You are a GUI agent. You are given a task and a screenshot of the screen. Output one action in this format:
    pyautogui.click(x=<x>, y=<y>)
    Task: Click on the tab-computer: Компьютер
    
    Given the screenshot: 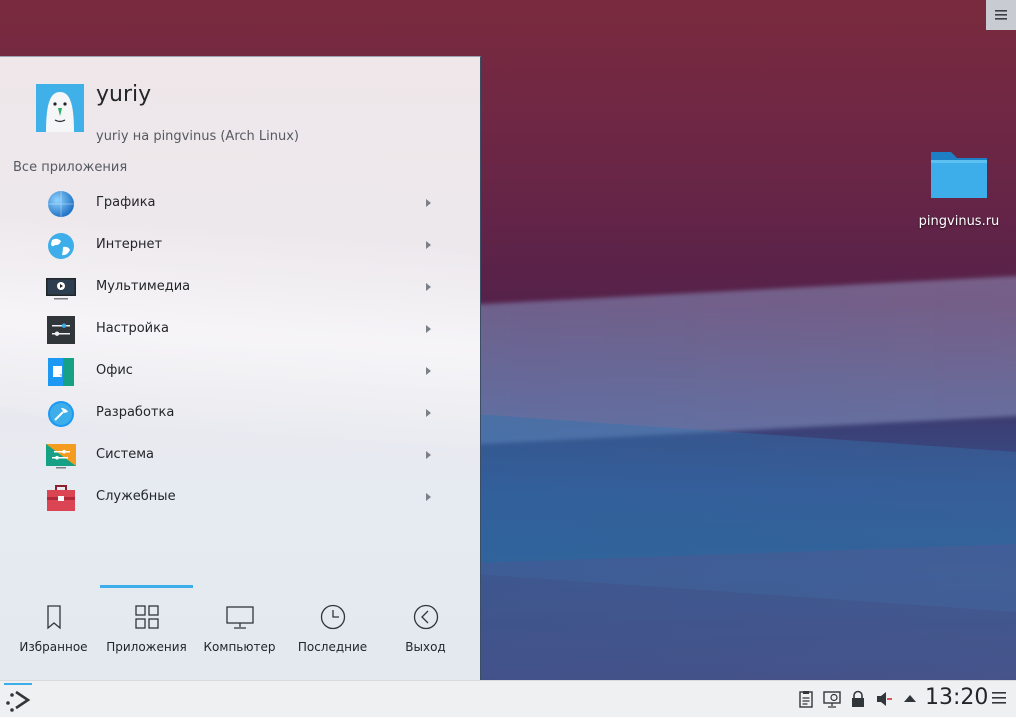 What is the action you would take?
    pyautogui.click(x=239, y=625)
    